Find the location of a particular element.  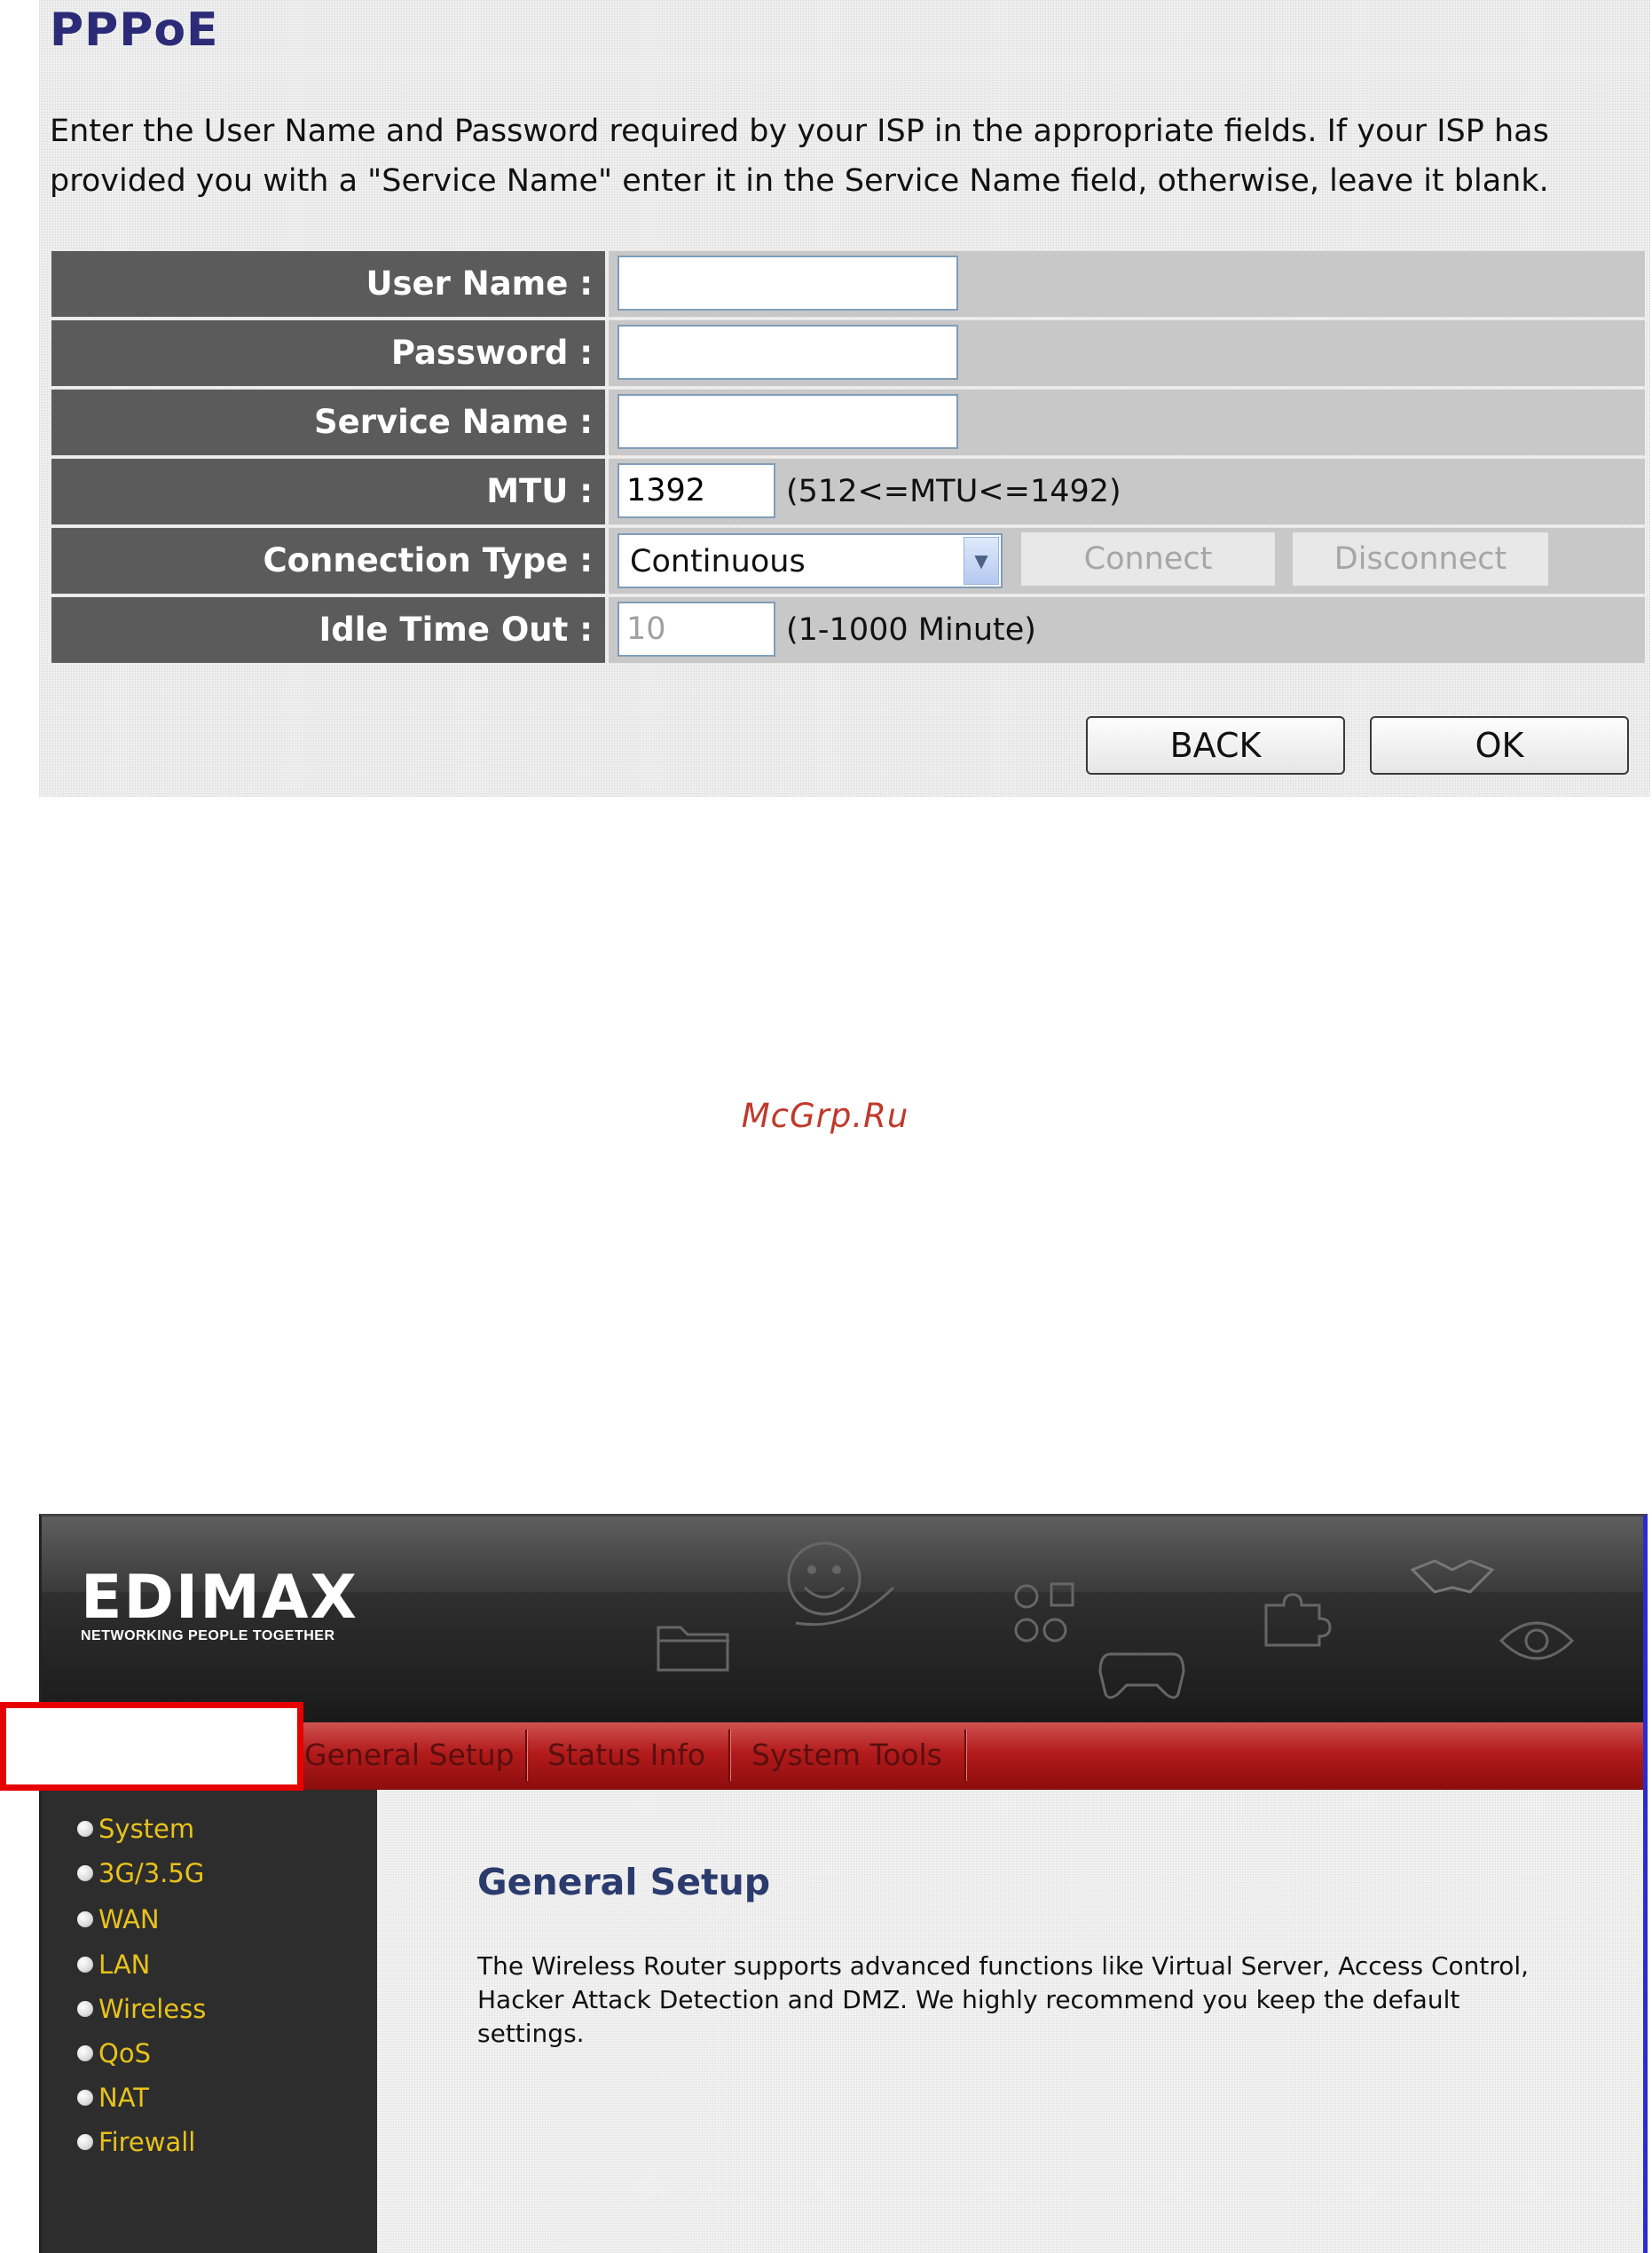

watermark-text: McGrp.Ru is located at coordinates (825, 1116).